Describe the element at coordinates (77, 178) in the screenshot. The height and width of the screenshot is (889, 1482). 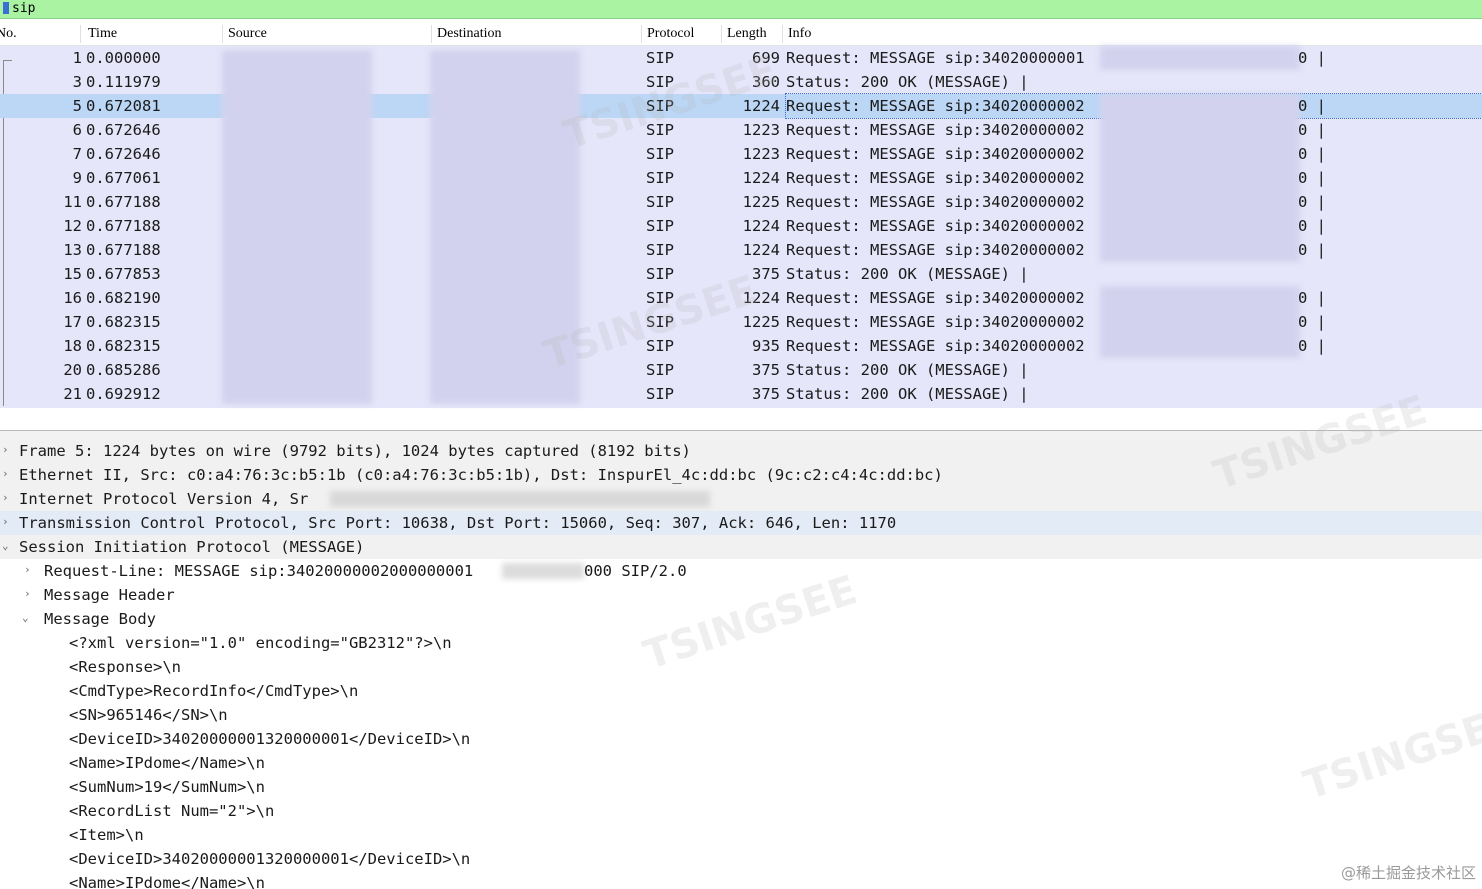
I see `packet-no: 9` at that location.